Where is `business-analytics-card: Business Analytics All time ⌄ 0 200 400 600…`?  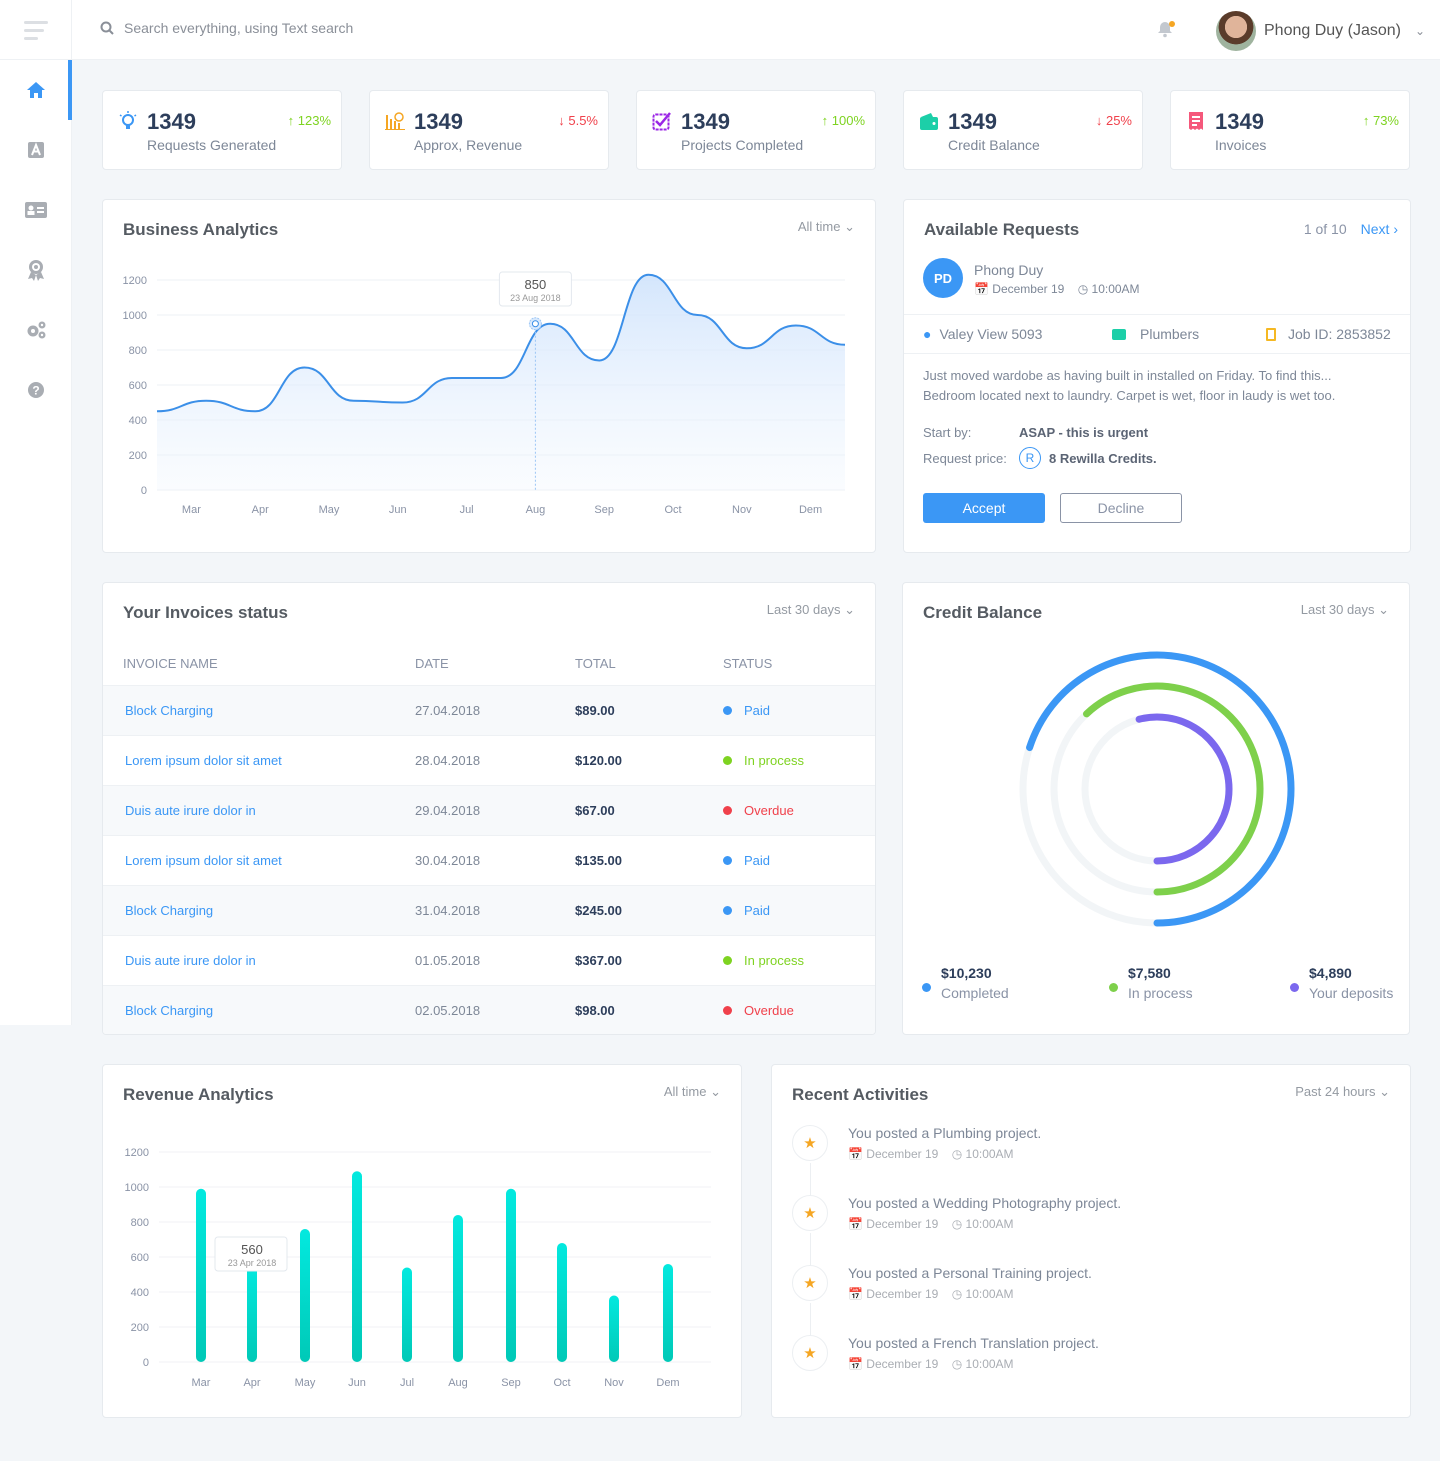 business-analytics-card: Business Analytics All time ⌄ 0 200 400 600… is located at coordinates (489, 376).